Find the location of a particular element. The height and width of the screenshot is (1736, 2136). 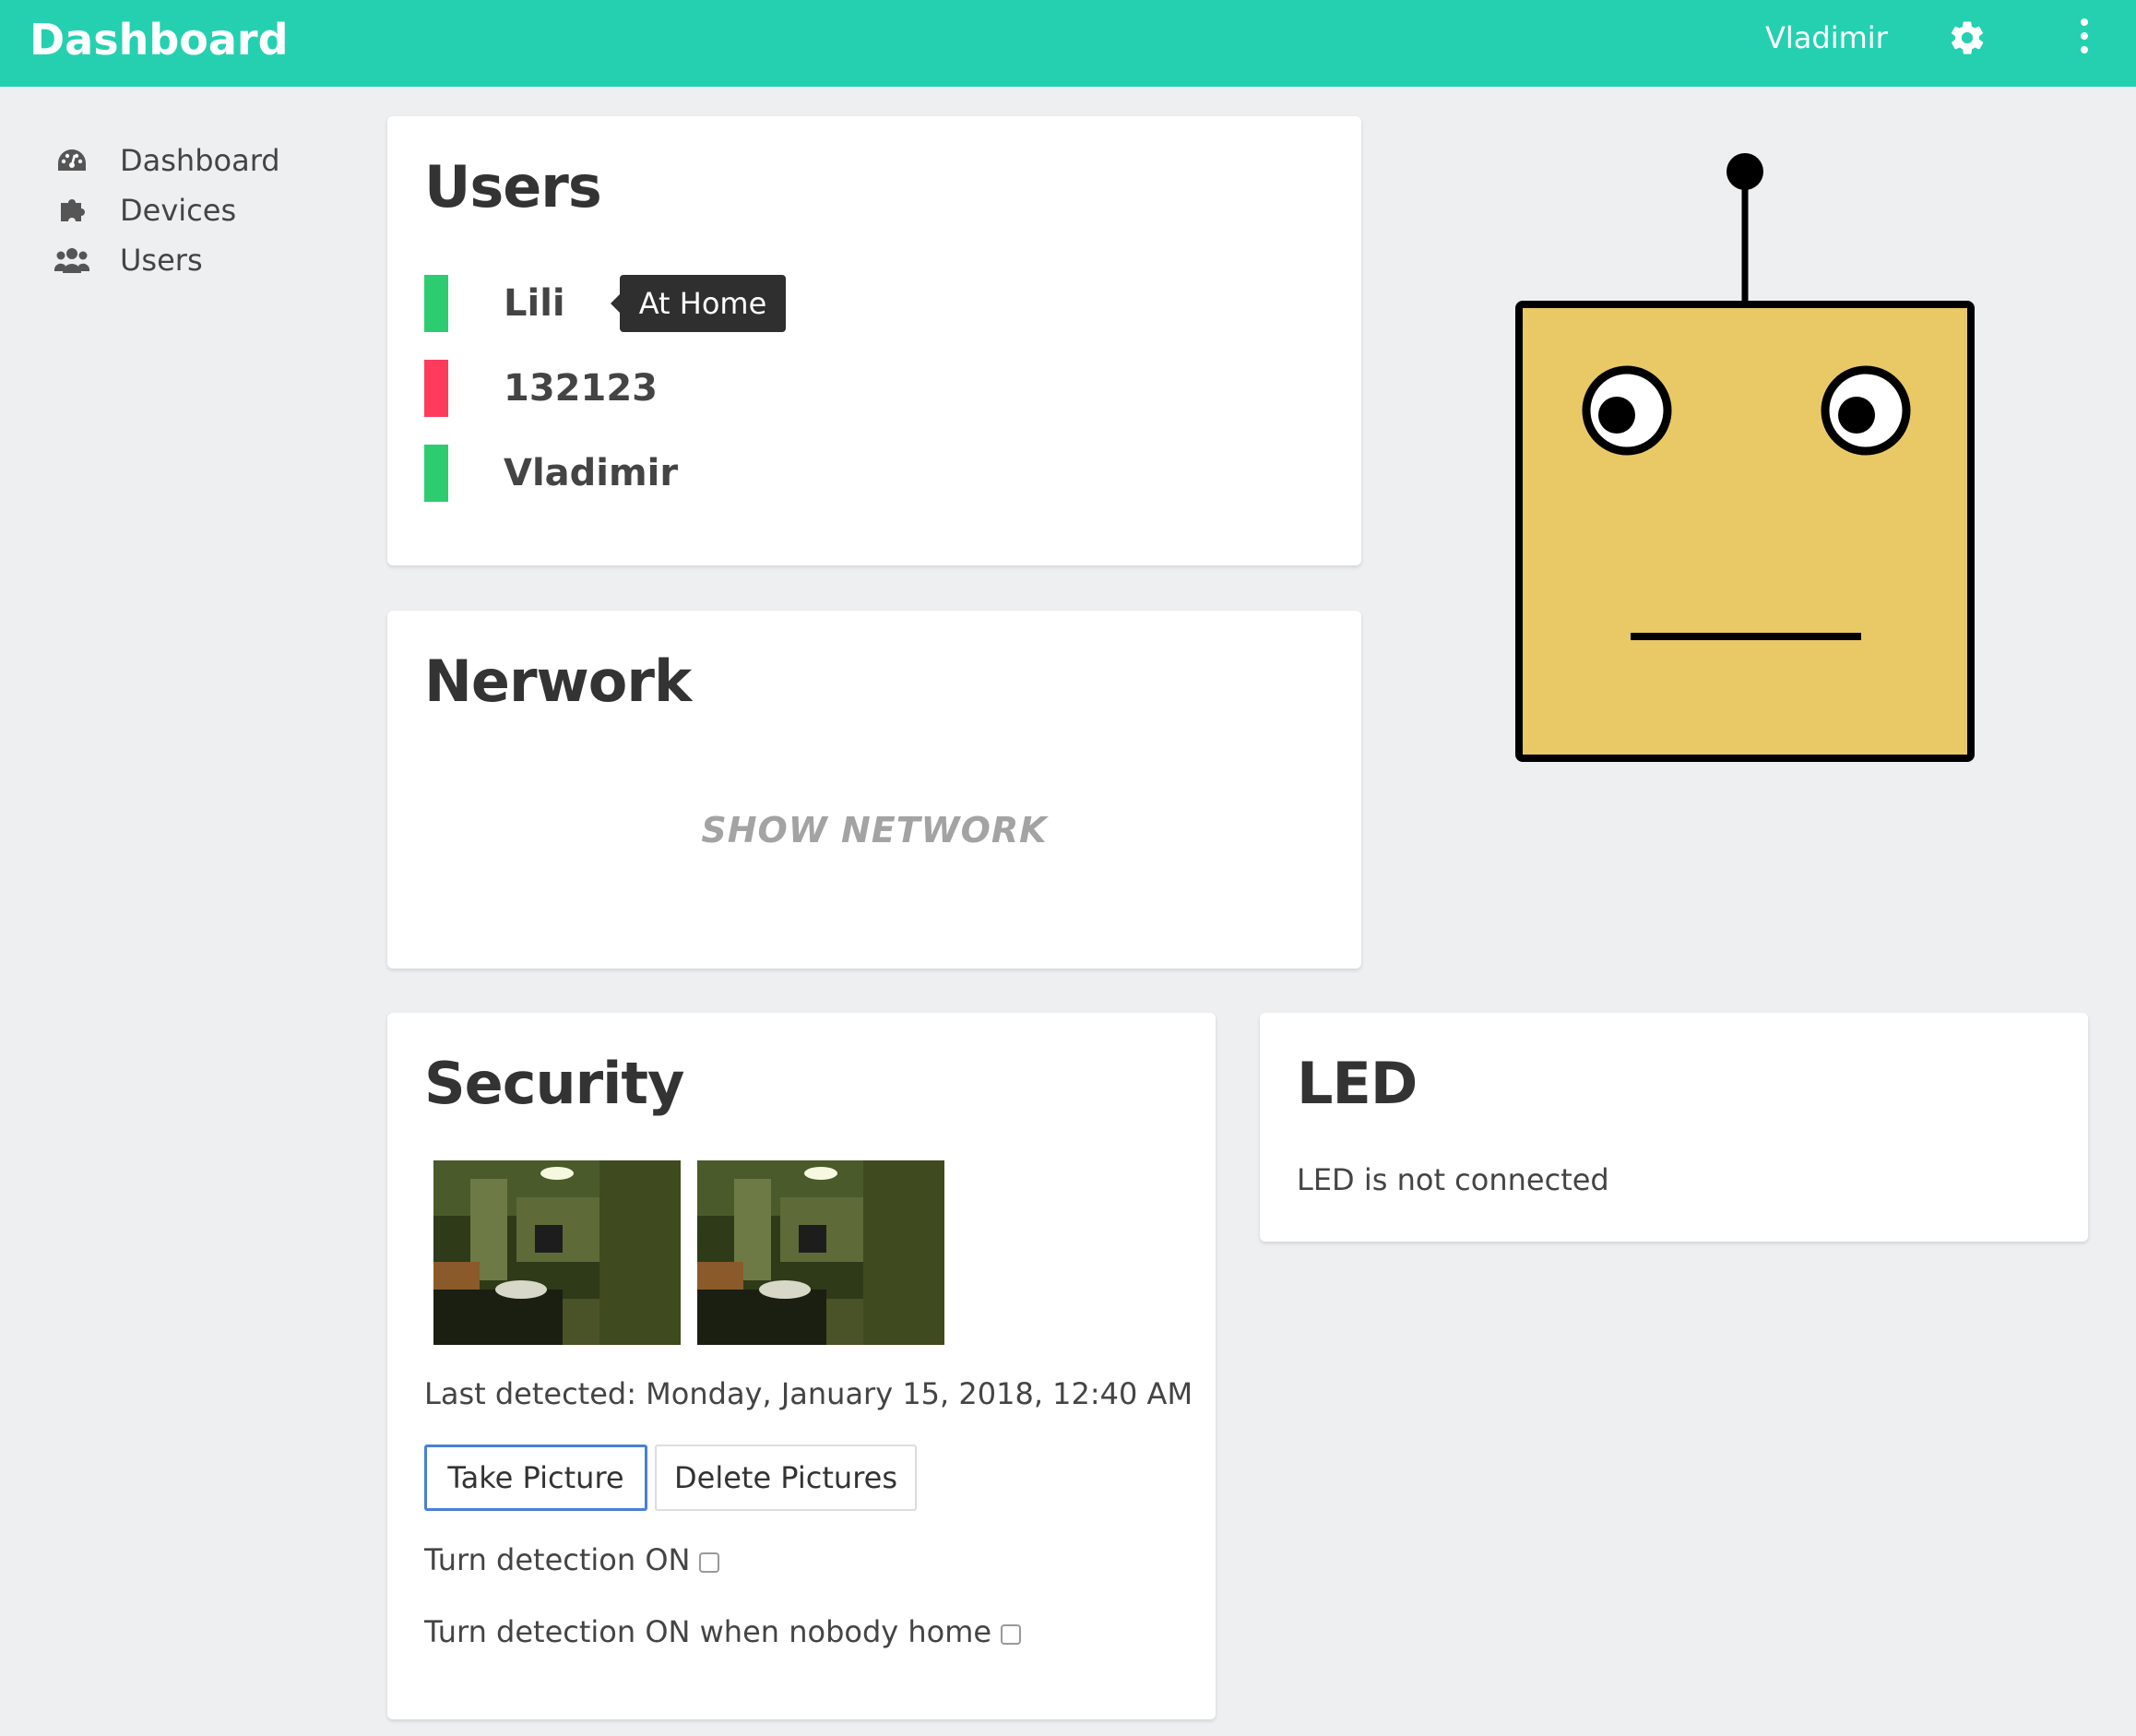

sidebar-item-label: Devices is located at coordinates (178, 210).